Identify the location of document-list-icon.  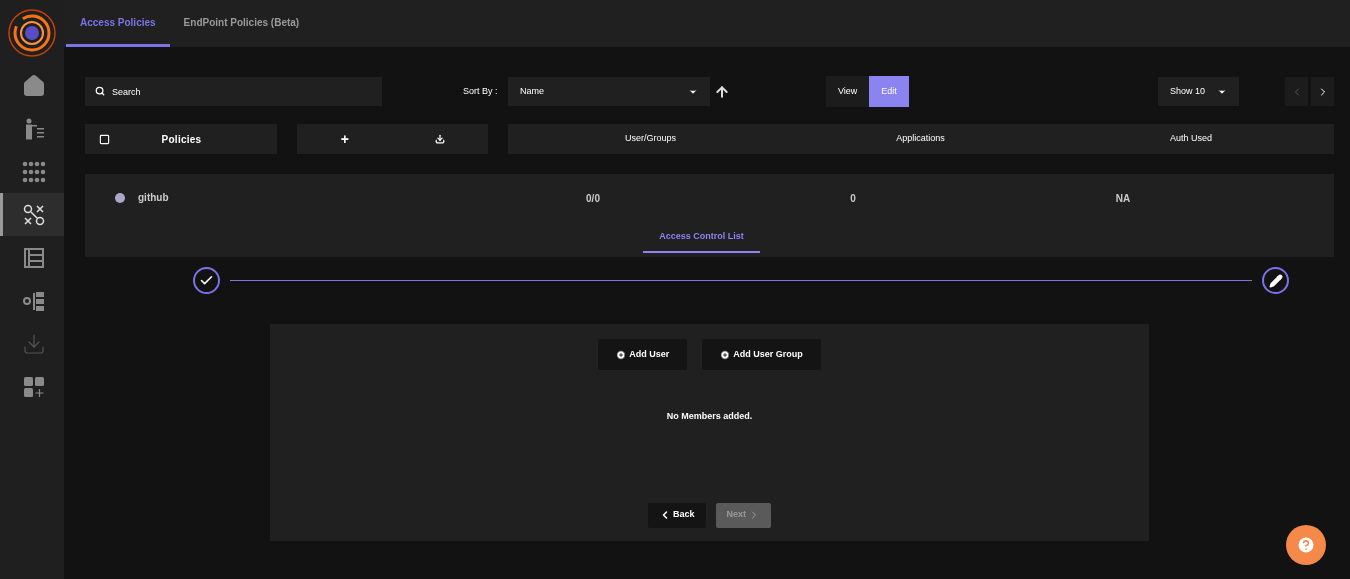
(33, 257).